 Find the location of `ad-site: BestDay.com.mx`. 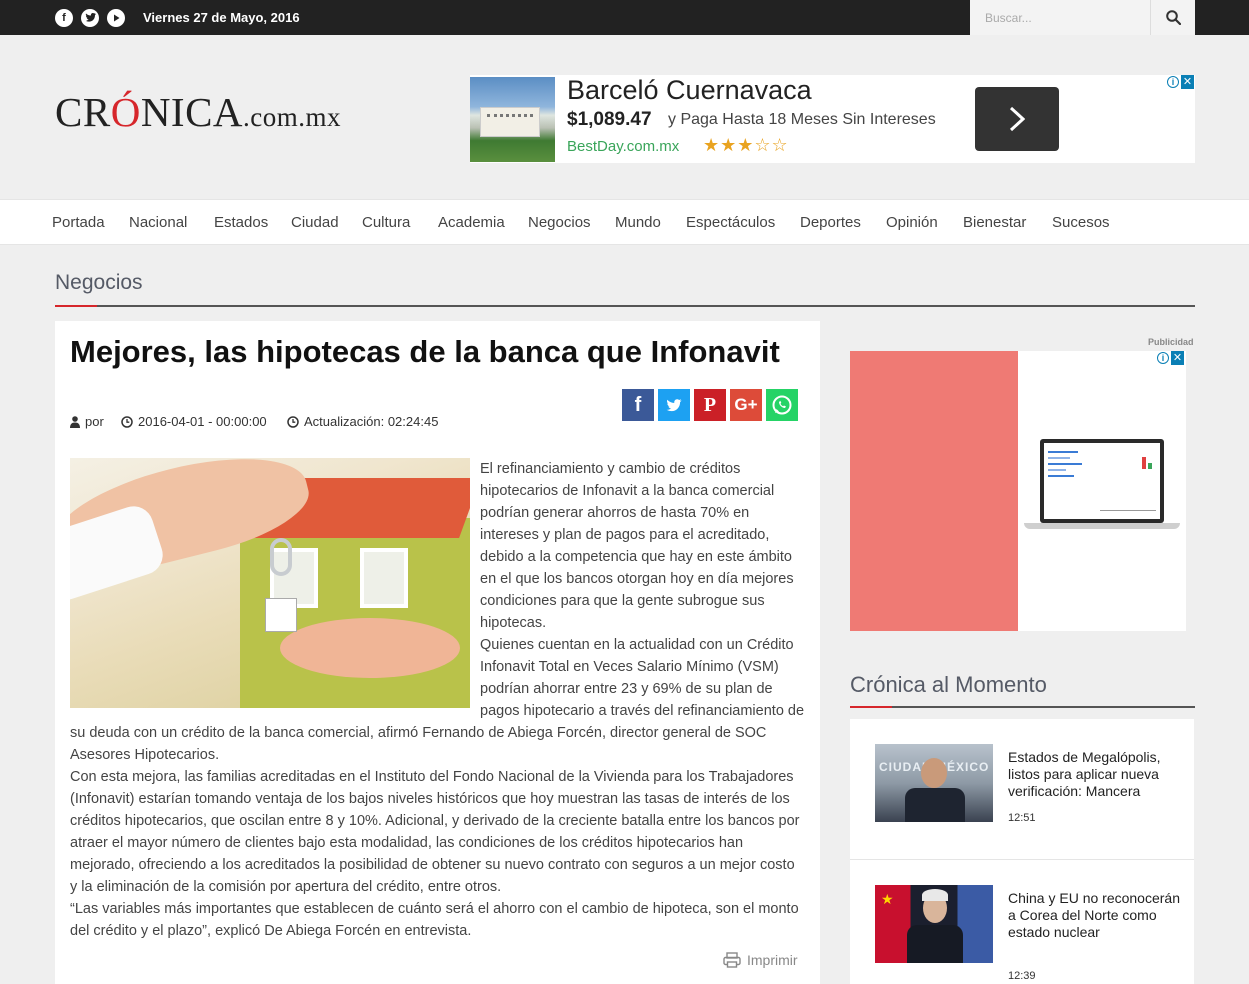

ad-site: BestDay.com.mx is located at coordinates (623, 146).